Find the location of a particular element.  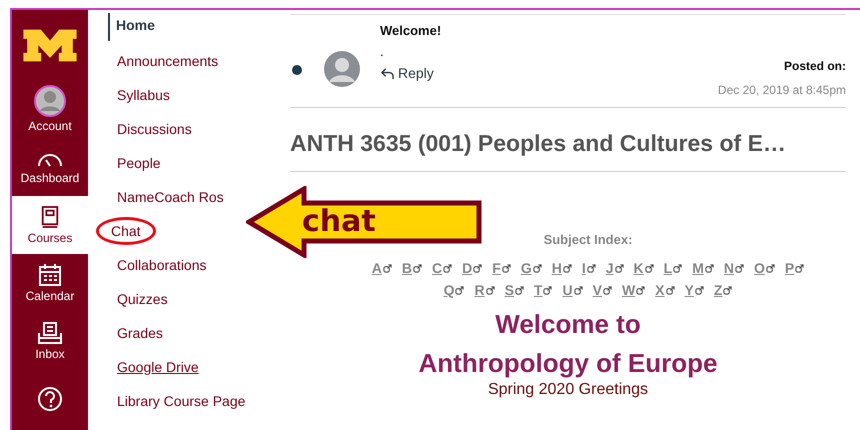

greeting-text: Spring 2020 Greetings is located at coordinates (568, 390).